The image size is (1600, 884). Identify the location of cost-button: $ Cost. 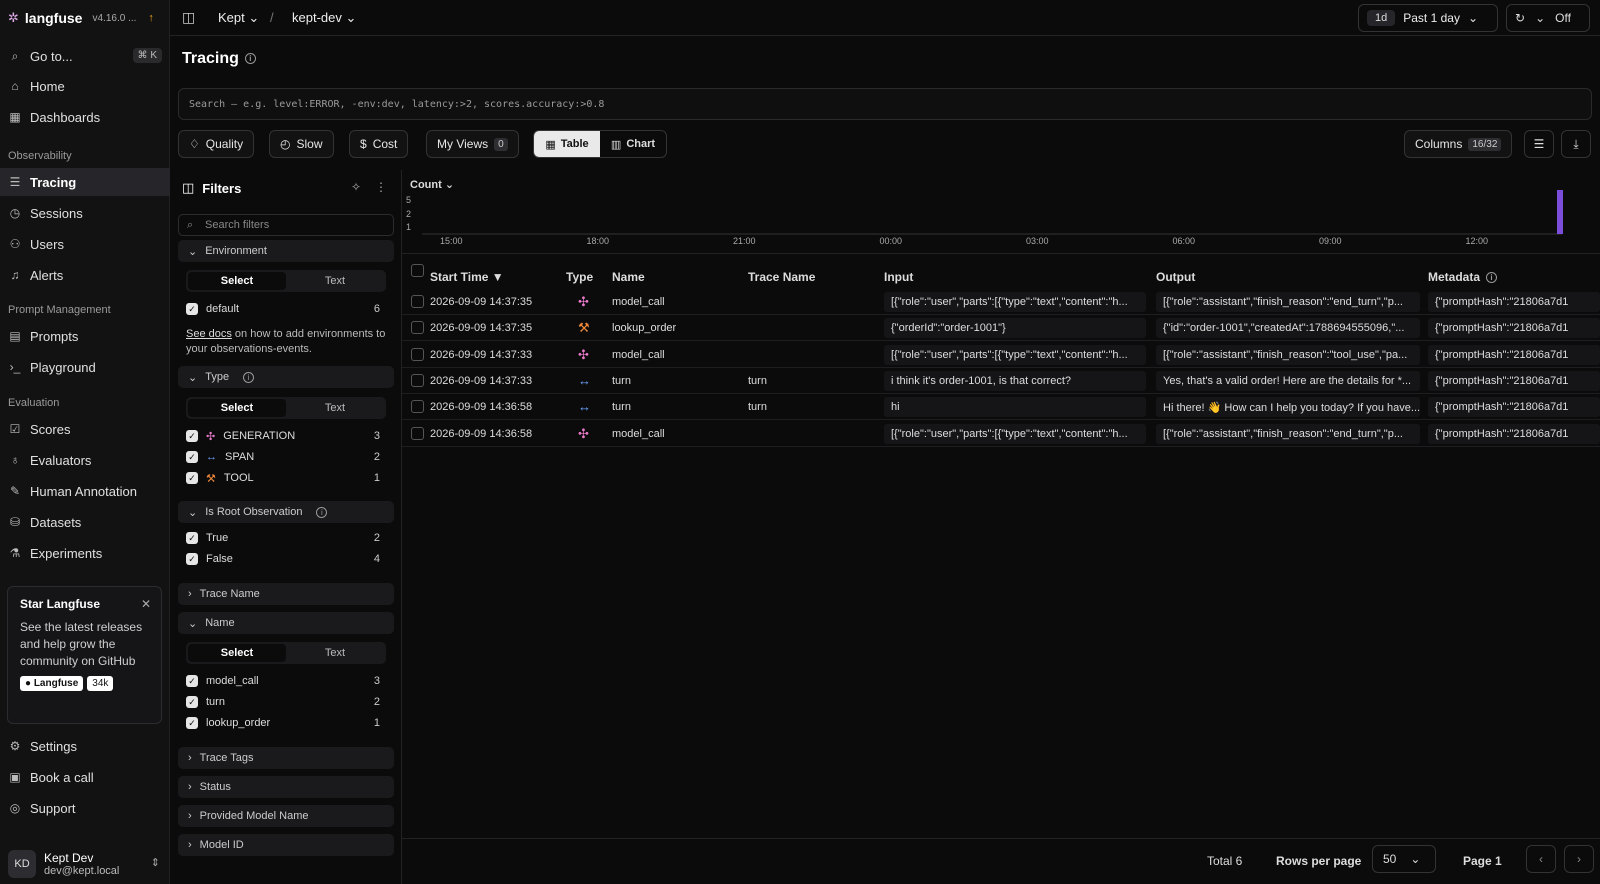
(379, 144).